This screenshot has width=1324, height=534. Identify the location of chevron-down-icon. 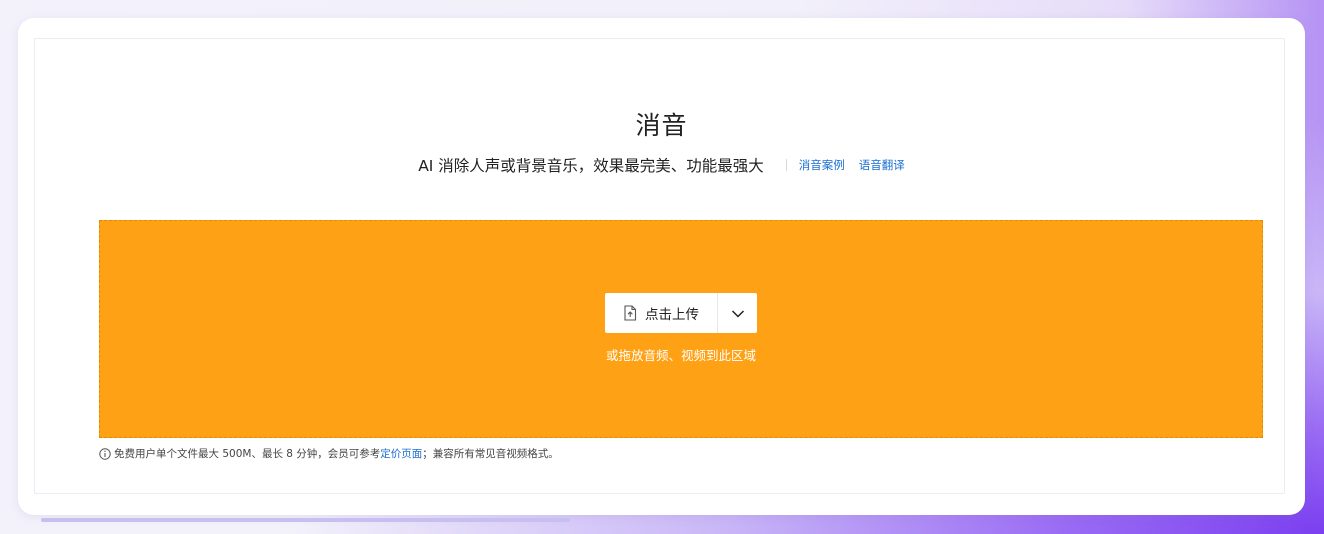
(738, 313).